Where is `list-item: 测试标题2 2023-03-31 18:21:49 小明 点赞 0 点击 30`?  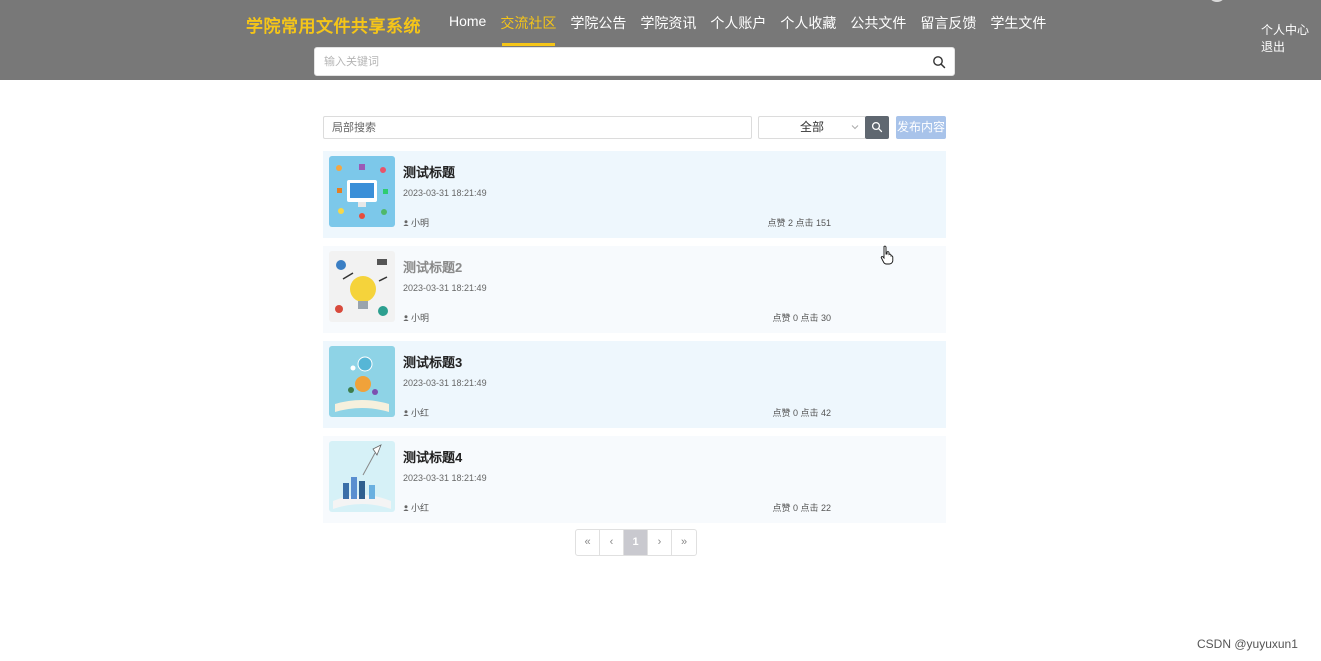 list-item: 测试标题2 2023-03-31 18:21:49 小明 点赞 0 点击 30 is located at coordinates (634, 289).